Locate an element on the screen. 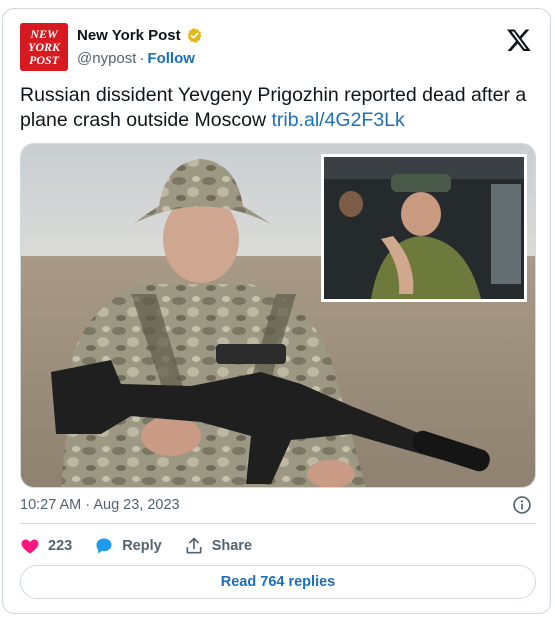 The height and width of the screenshot is (622, 555). avatar-line-3: POST is located at coordinates (44, 60).